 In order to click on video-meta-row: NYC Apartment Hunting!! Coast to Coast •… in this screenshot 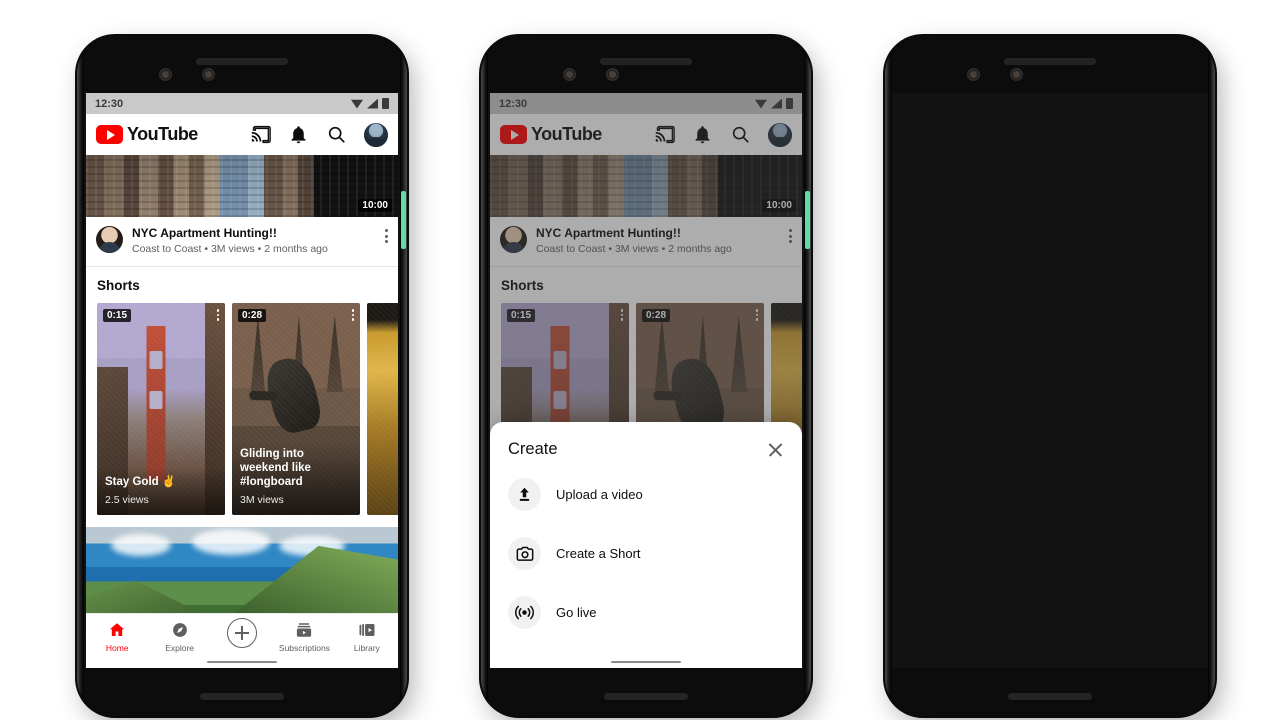, I will do `click(242, 241)`.